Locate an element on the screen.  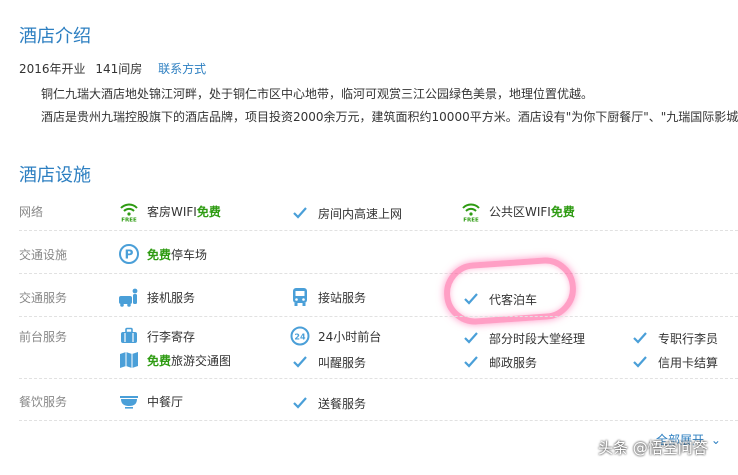
svg-text: 24 is located at coordinates (300, 337).